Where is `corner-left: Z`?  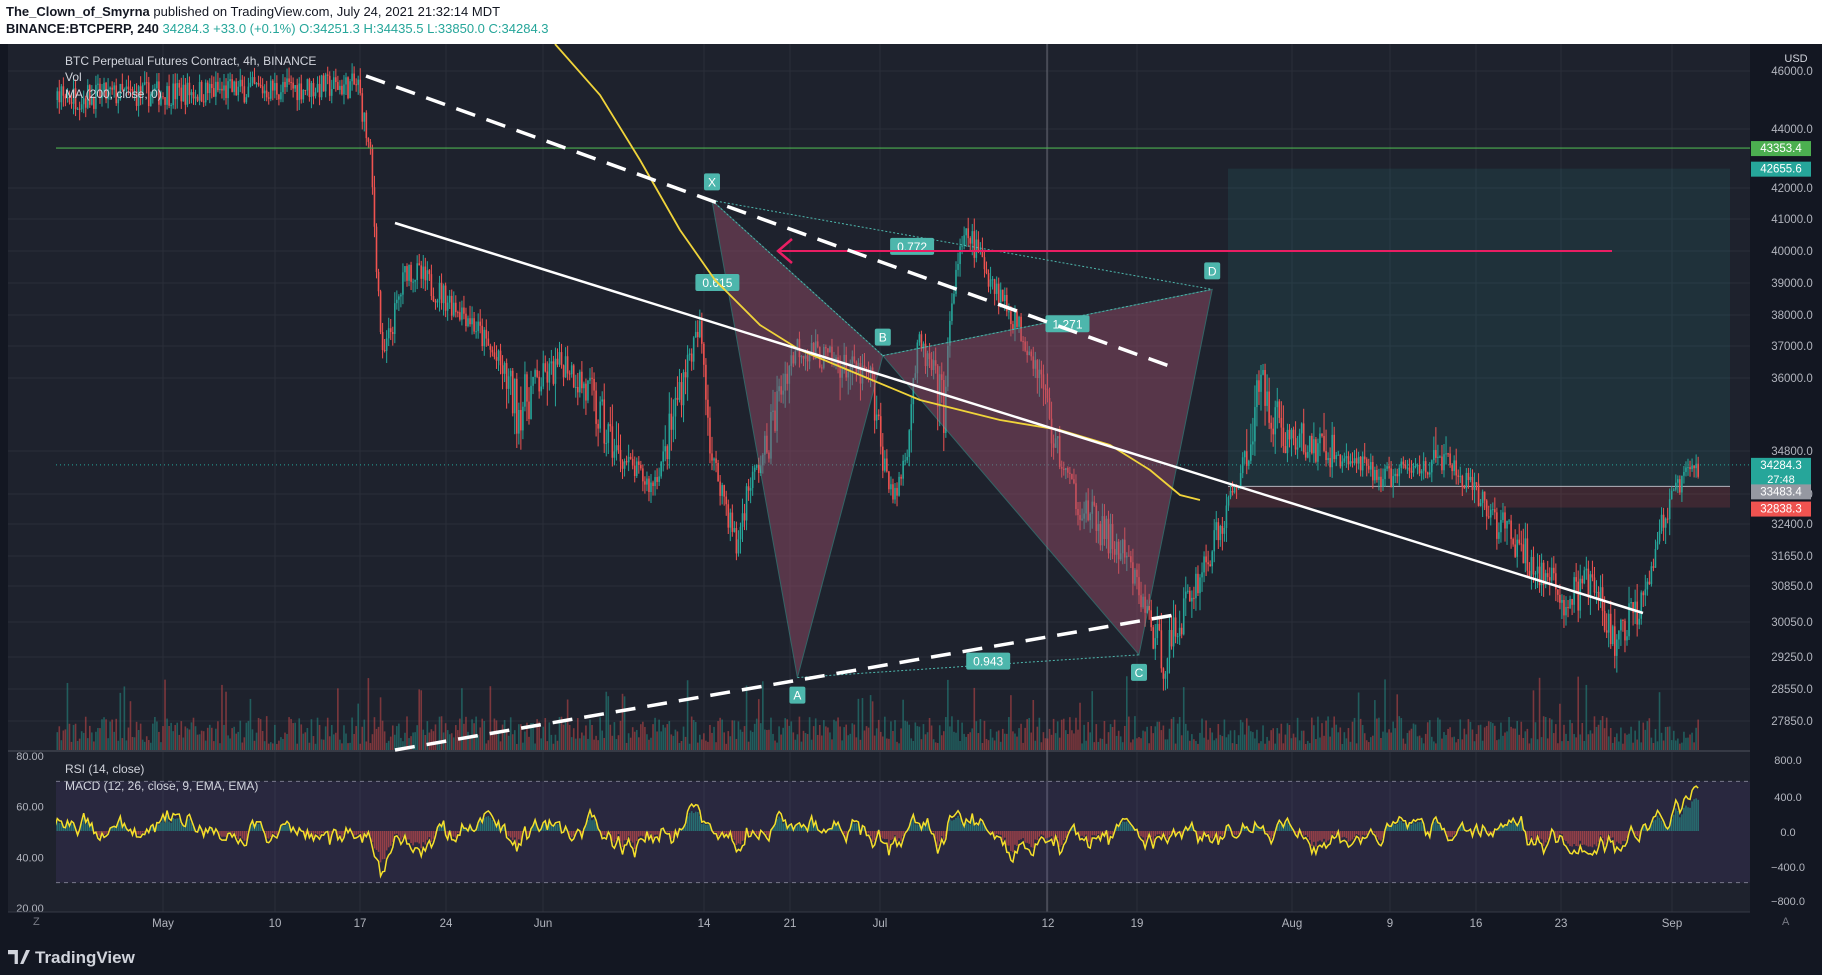 corner-left: Z is located at coordinates (36, 922).